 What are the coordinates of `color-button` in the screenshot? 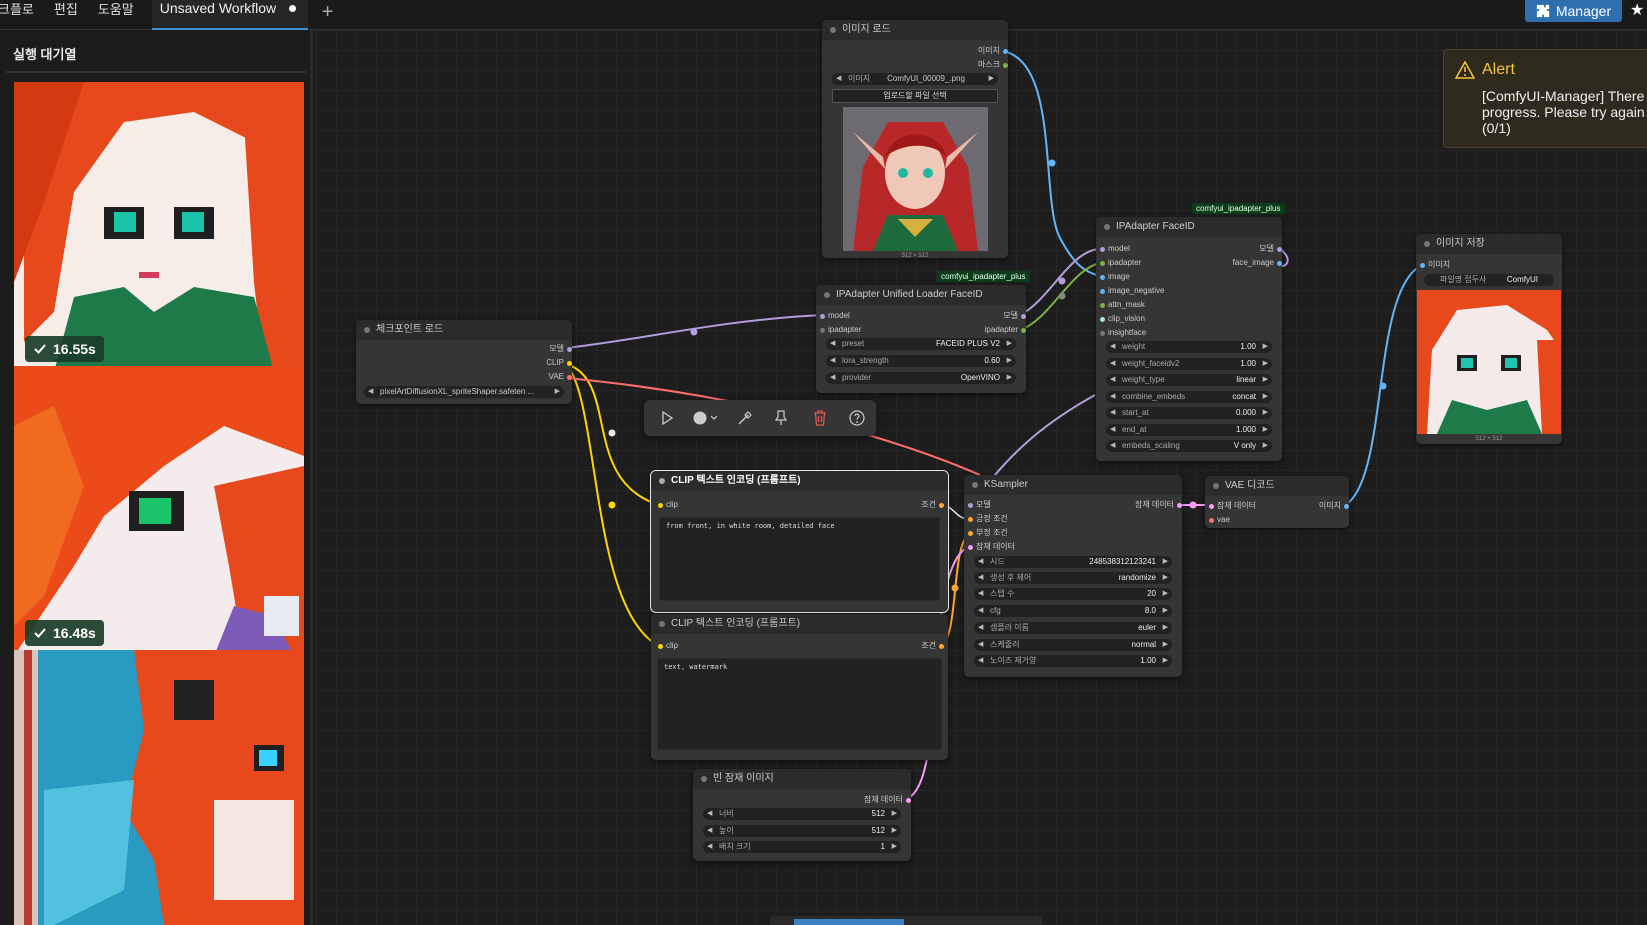 It's located at (707, 418).